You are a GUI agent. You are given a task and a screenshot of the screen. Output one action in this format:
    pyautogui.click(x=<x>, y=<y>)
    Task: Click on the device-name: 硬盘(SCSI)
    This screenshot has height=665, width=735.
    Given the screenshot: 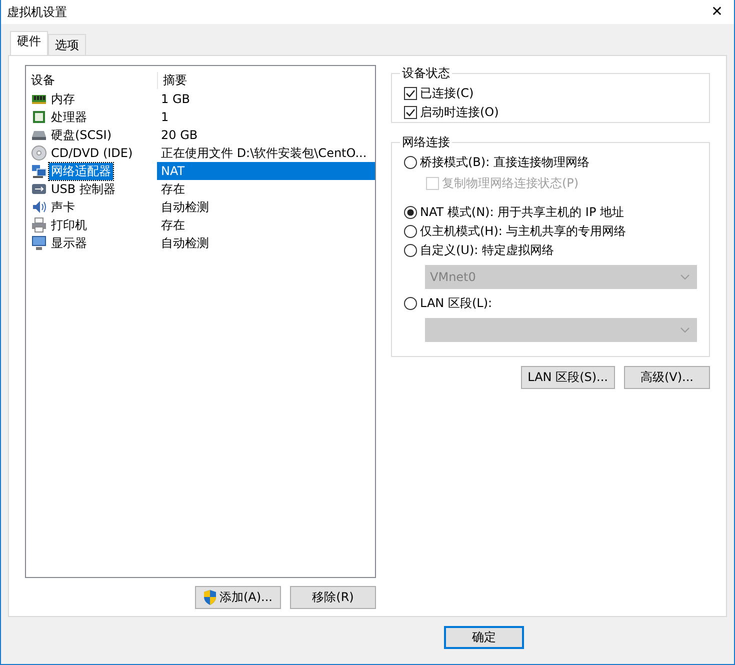 What is the action you would take?
    pyautogui.click(x=81, y=135)
    